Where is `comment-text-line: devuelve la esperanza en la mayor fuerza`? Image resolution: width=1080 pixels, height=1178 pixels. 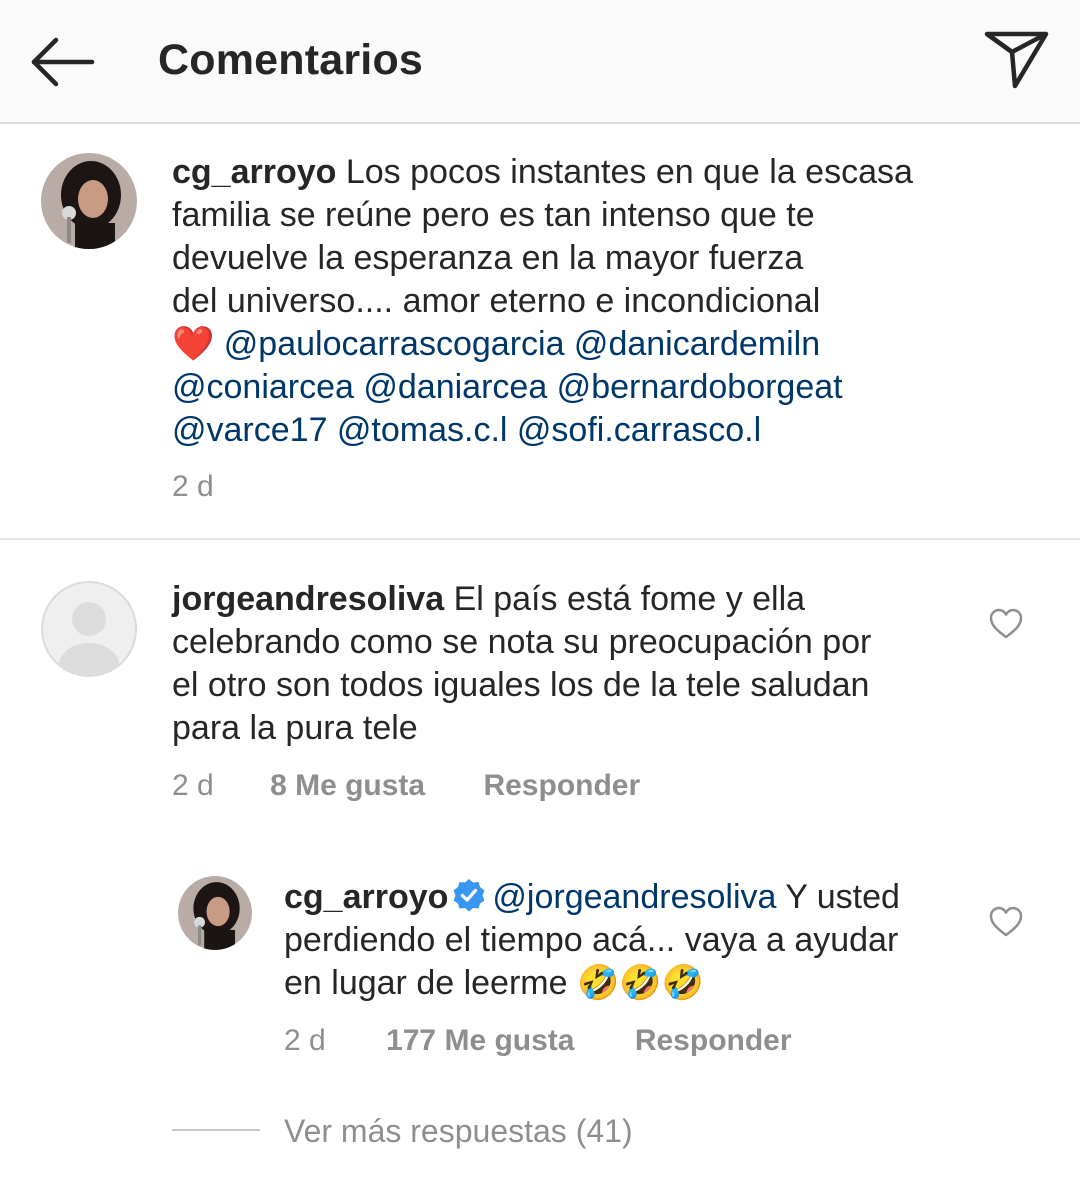 comment-text-line: devuelve la esperanza en la mayor fuerza is located at coordinates (488, 258).